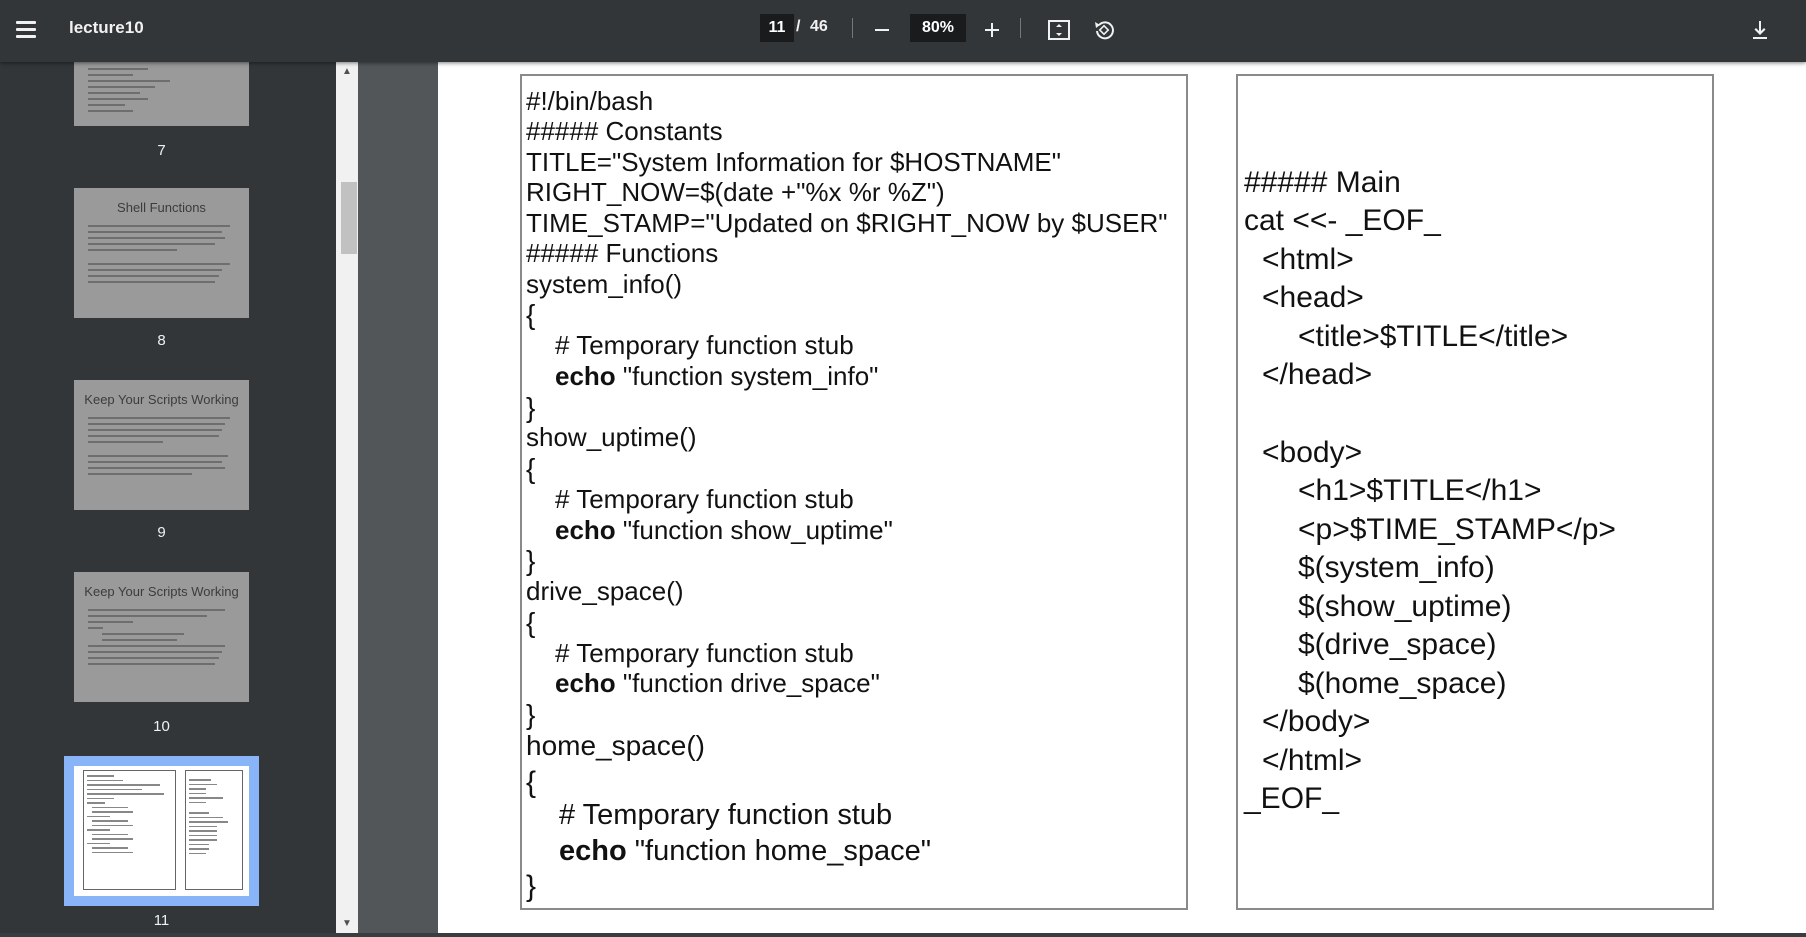 The height and width of the screenshot is (937, 1806). I want to click on code-line: show_uptime(), so click(611, 437).